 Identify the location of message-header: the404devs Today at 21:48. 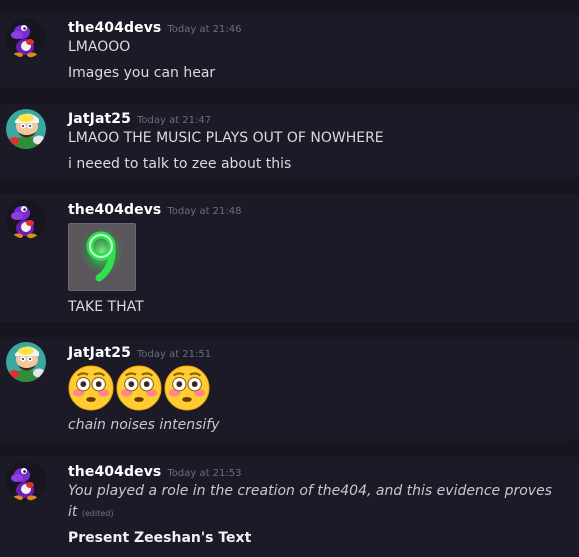
(155, 208).